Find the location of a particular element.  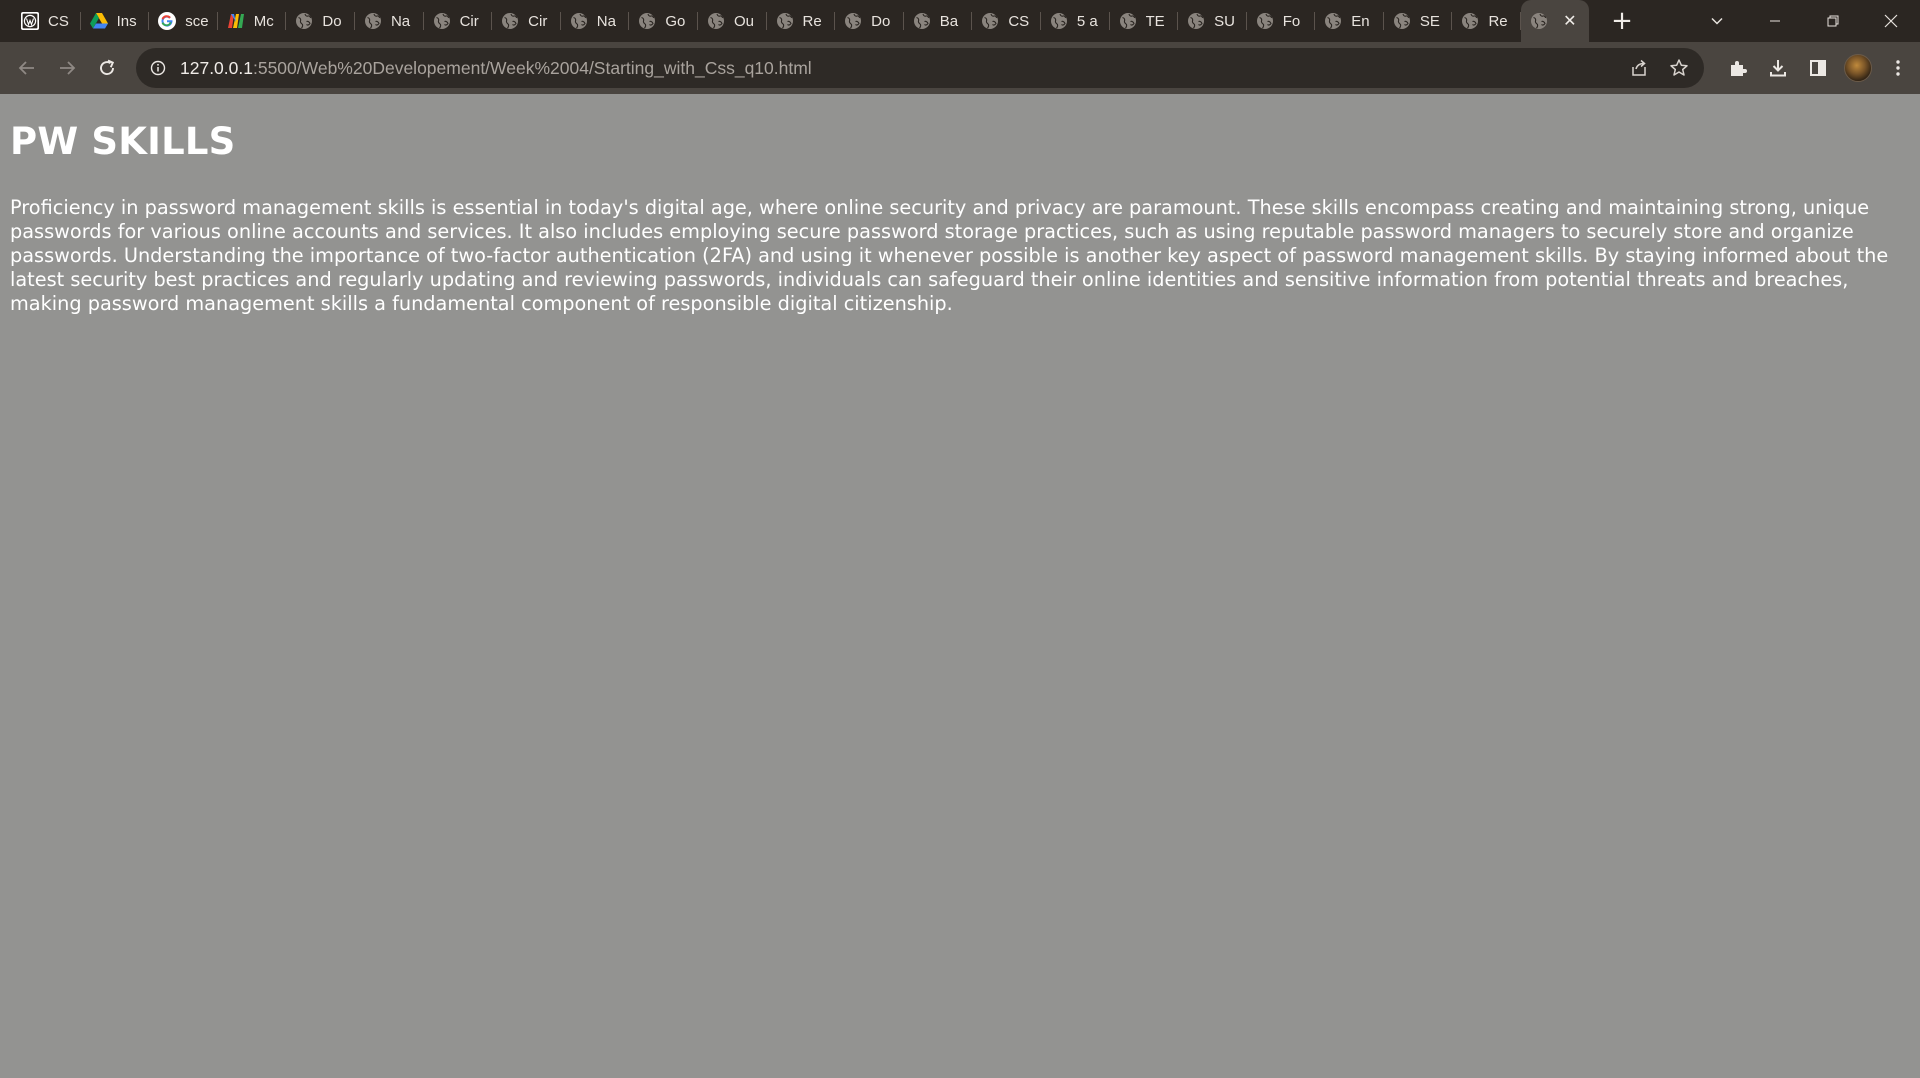

extensions-button is located at coordinates (1738, 68).